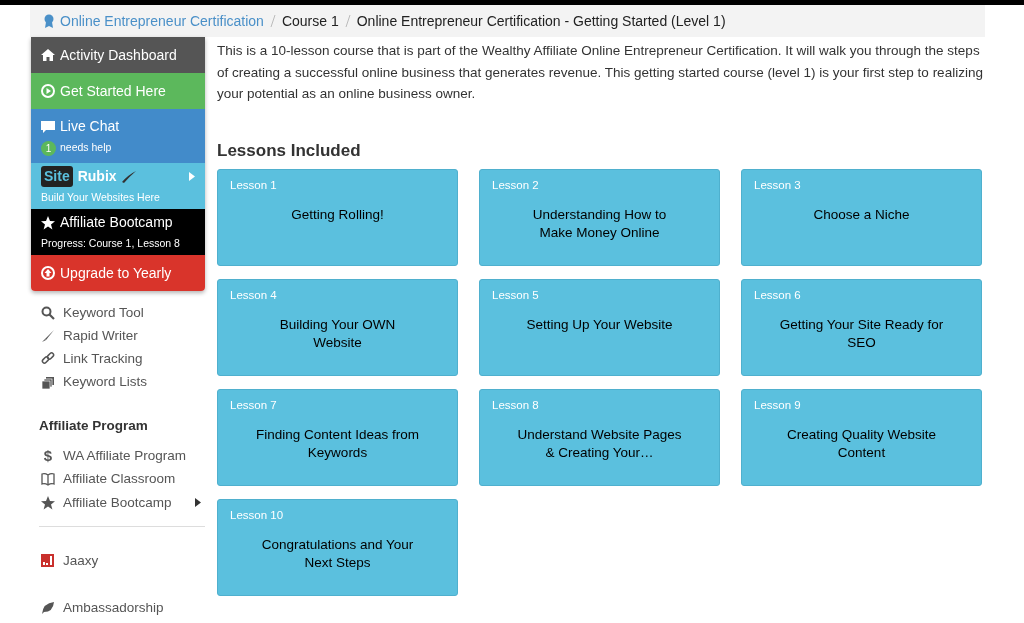 Image resolution: width=1024 pixels, height=623 pixels. I want to click on lesson-card: Lesson 5 Setting Up Your Website, so click(599, 327).